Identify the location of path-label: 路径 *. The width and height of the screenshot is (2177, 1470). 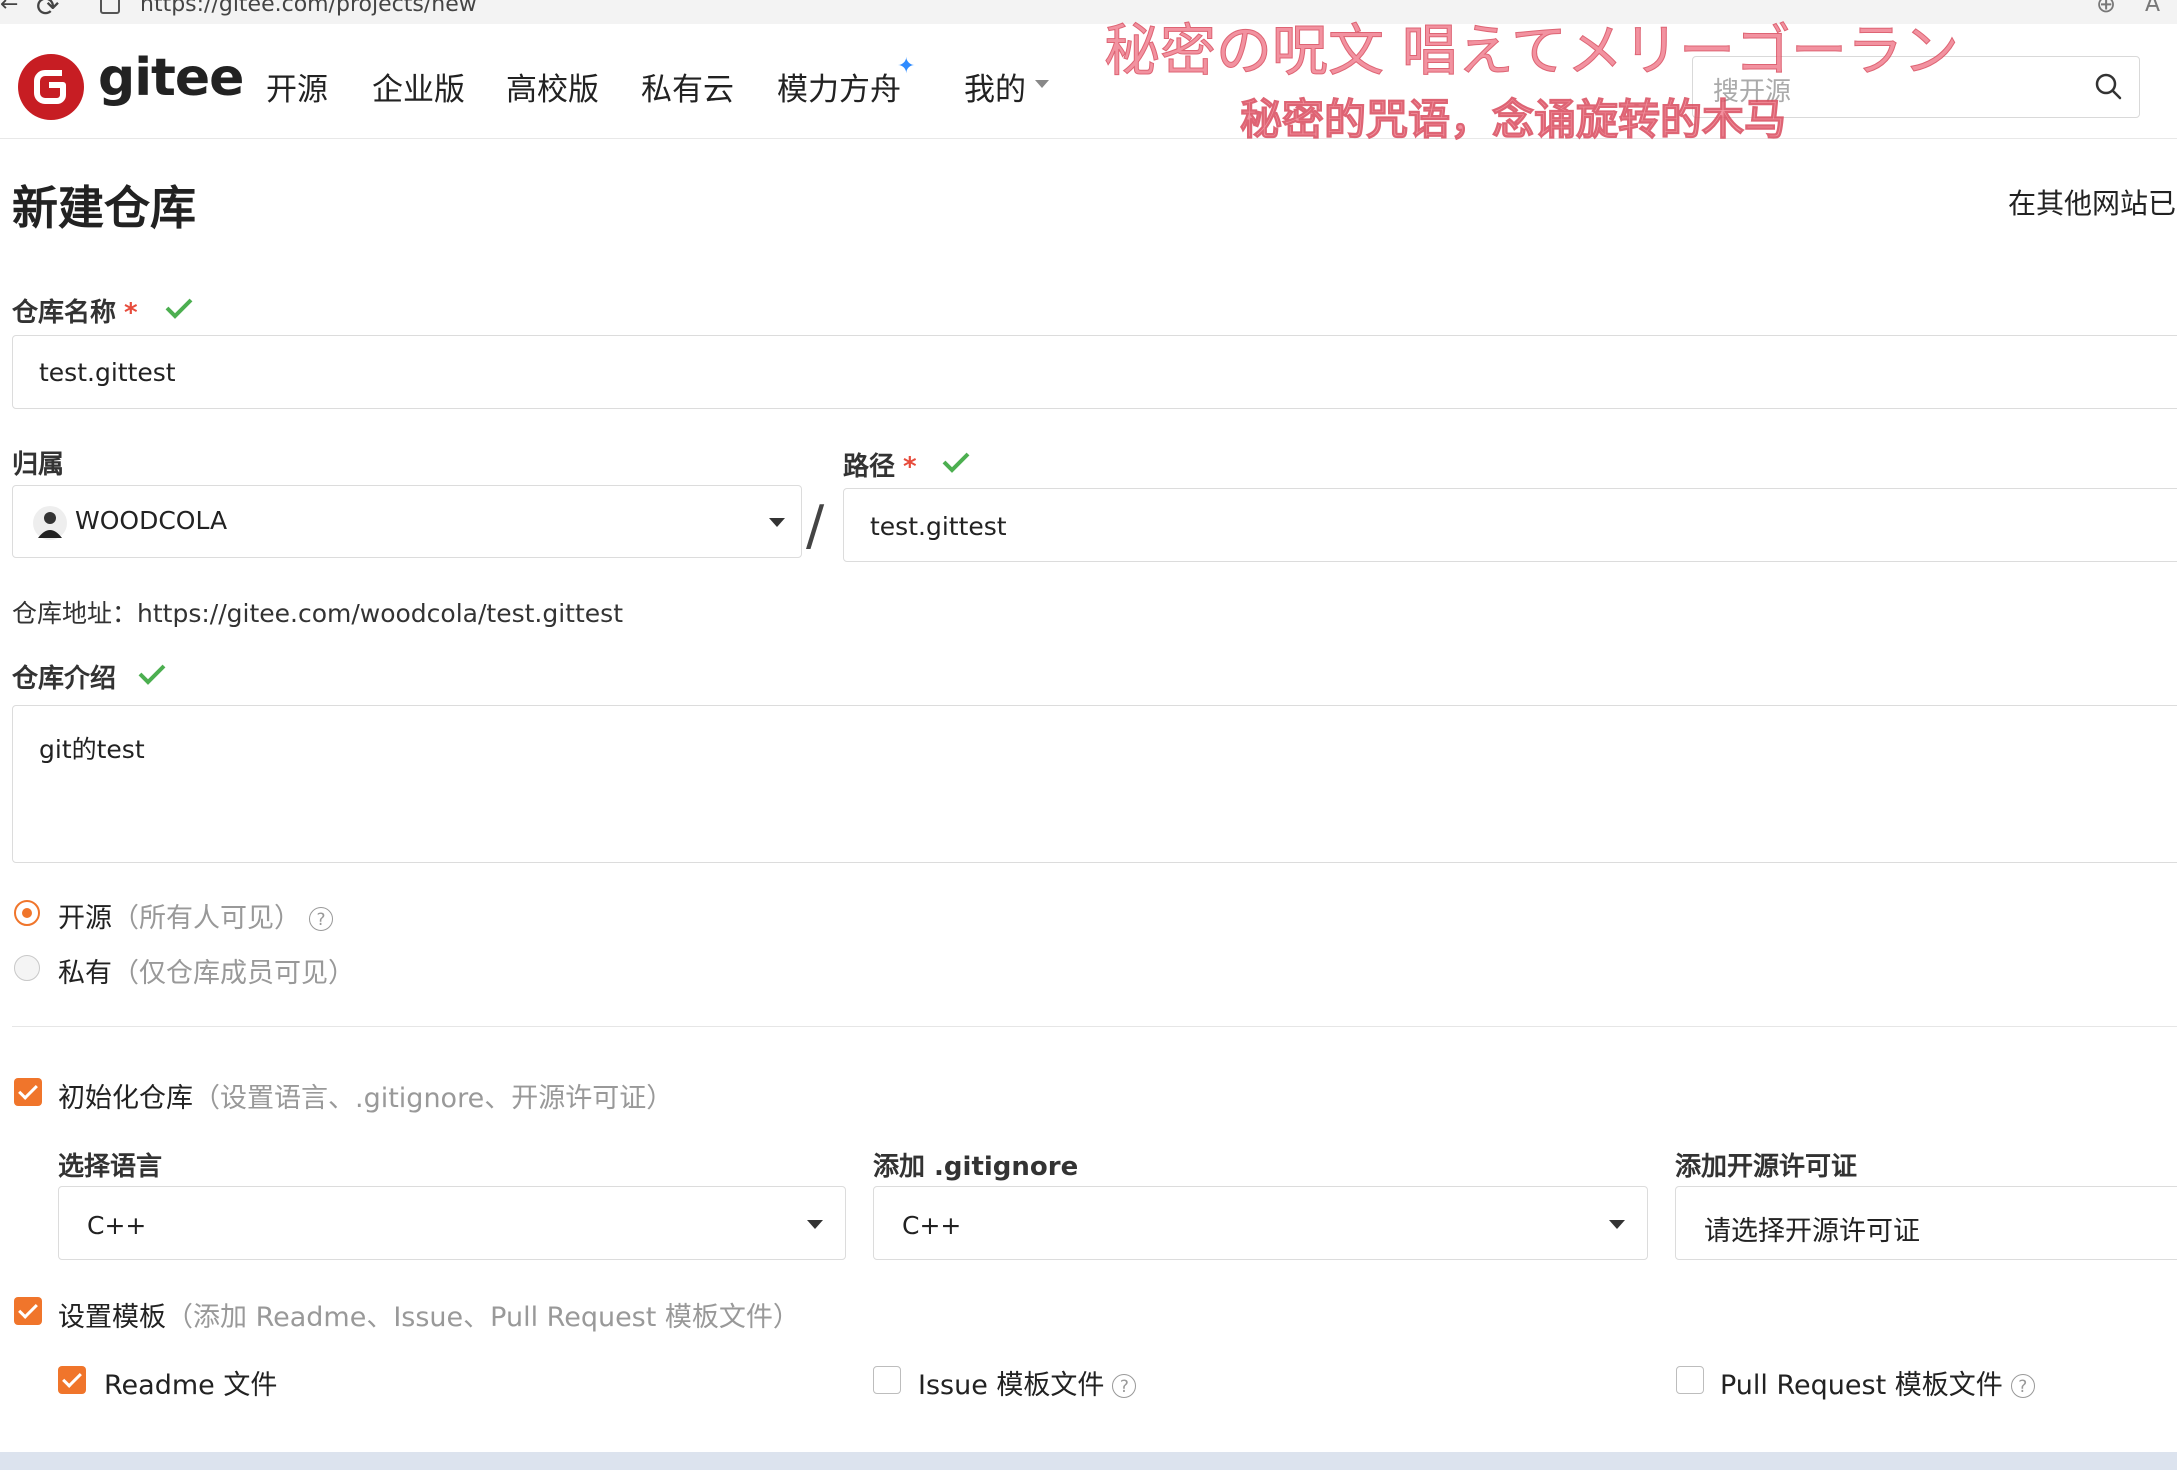
(880, 464).